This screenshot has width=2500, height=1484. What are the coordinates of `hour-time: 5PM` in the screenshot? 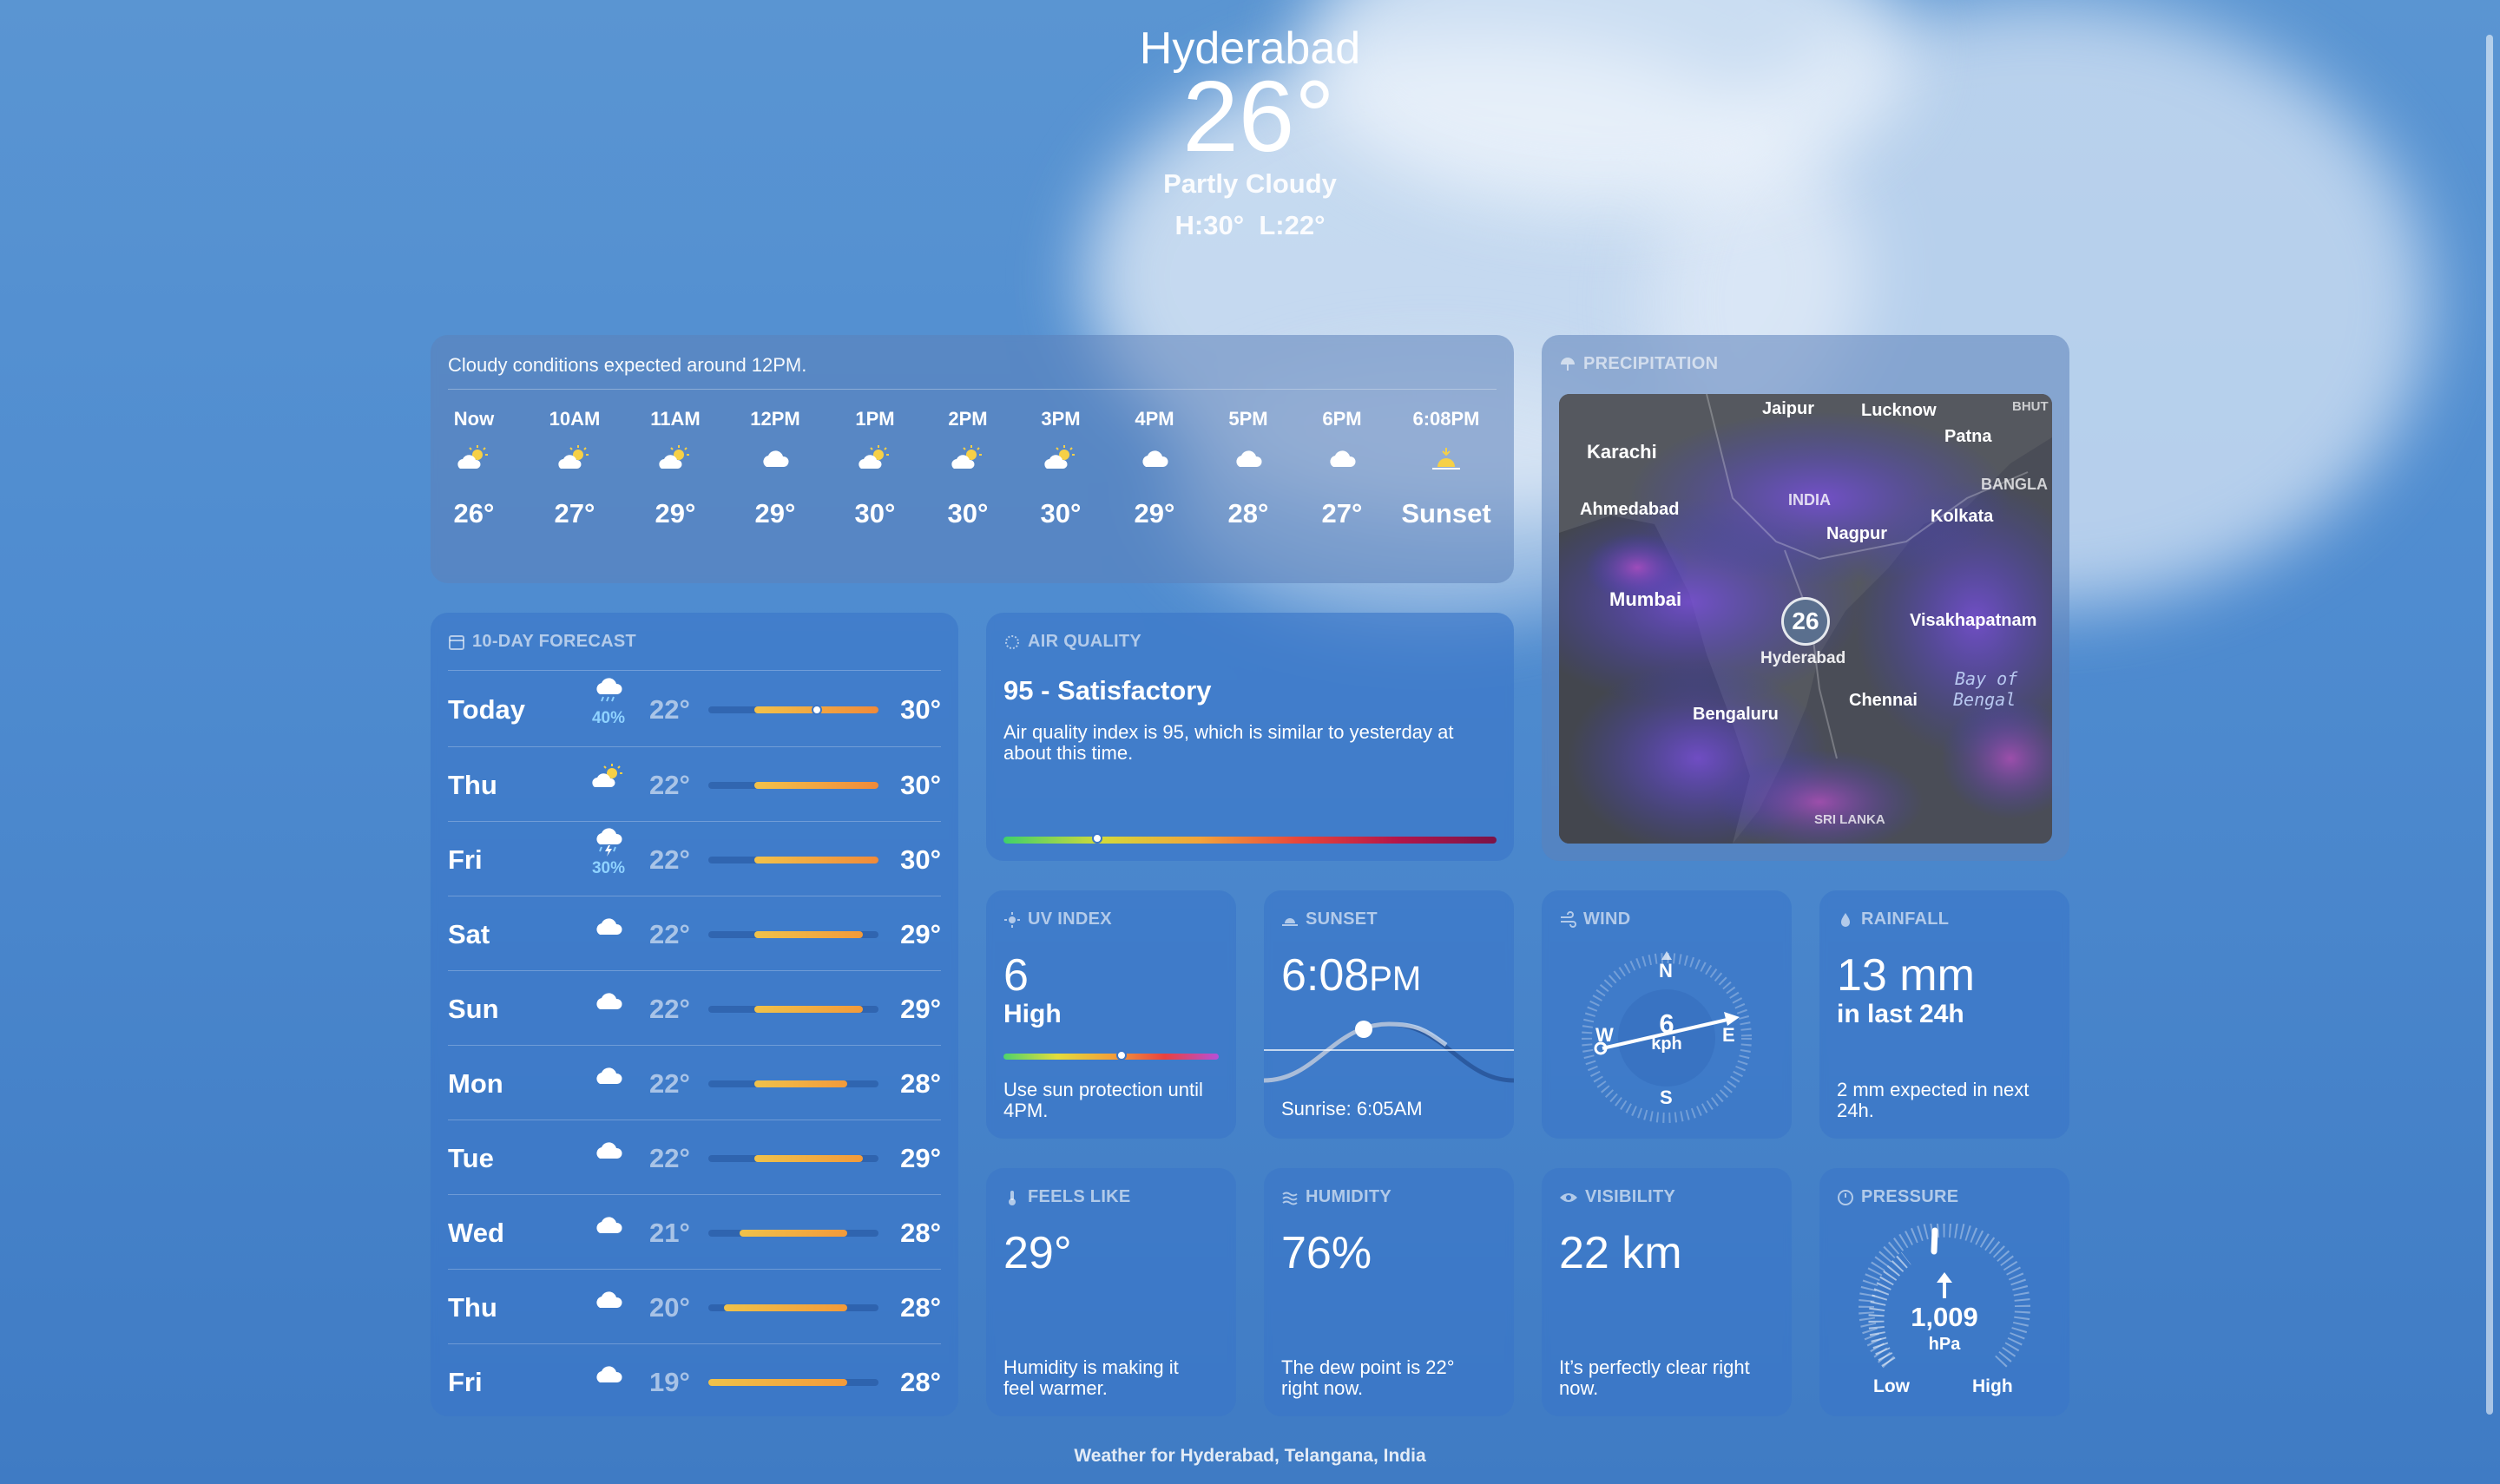 It's located at (1248, 419).